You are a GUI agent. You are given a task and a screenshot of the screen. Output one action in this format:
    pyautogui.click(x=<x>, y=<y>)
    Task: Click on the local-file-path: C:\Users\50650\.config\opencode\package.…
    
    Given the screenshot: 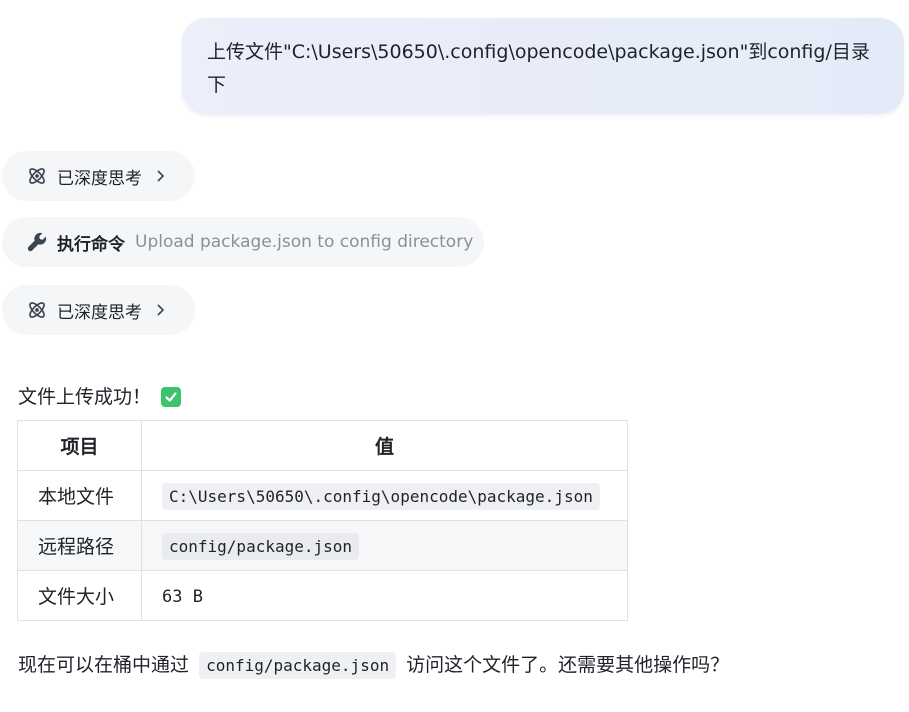 What is the action you would take?
    pyautogui.click(x=381, y=496)
    